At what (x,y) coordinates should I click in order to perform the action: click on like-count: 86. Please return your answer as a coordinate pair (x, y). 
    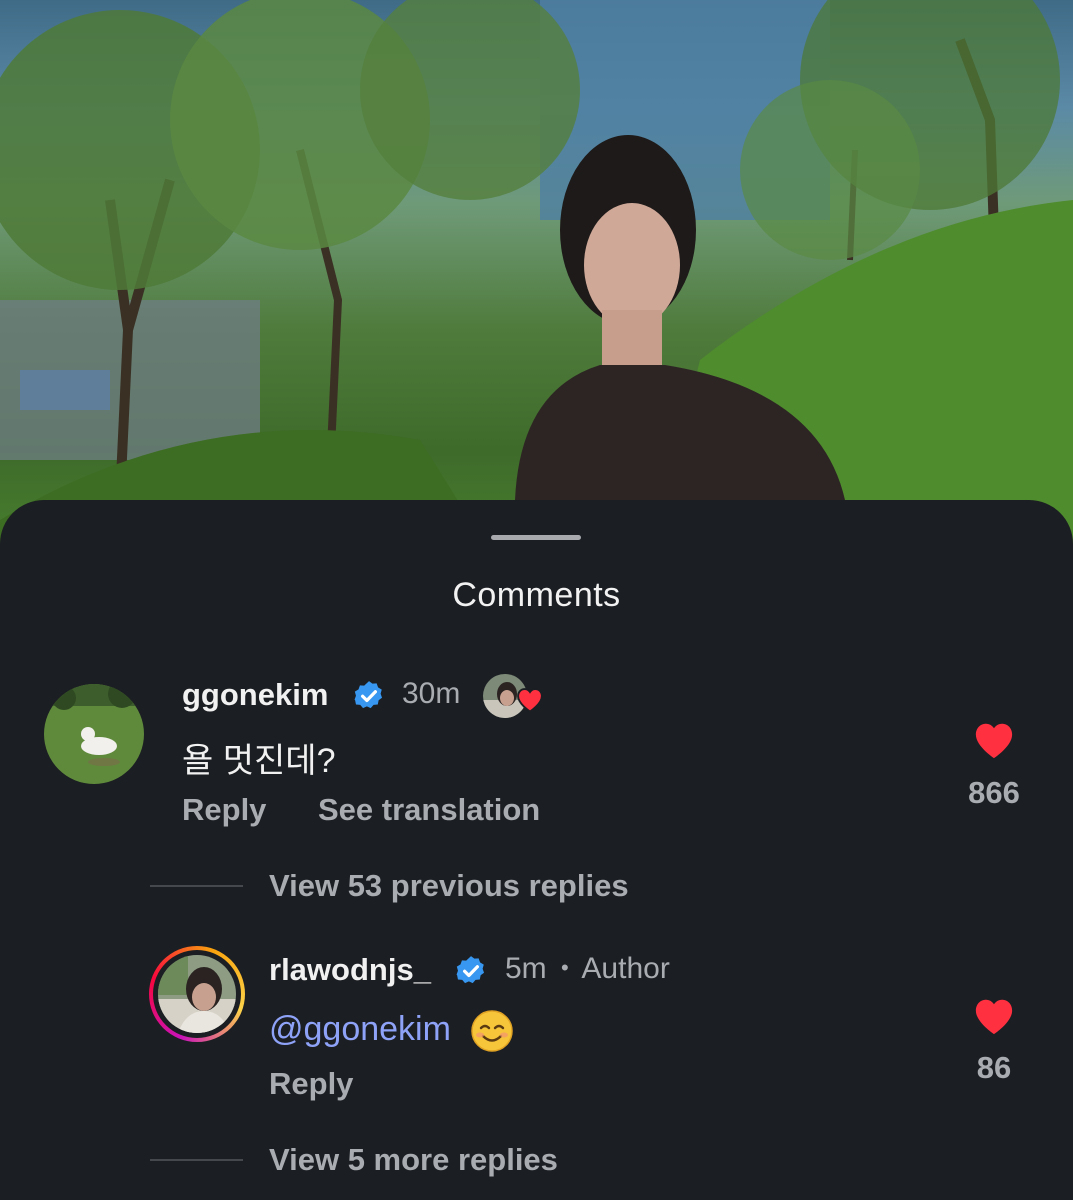
    Looking at the image, I should click on (994, 1067).